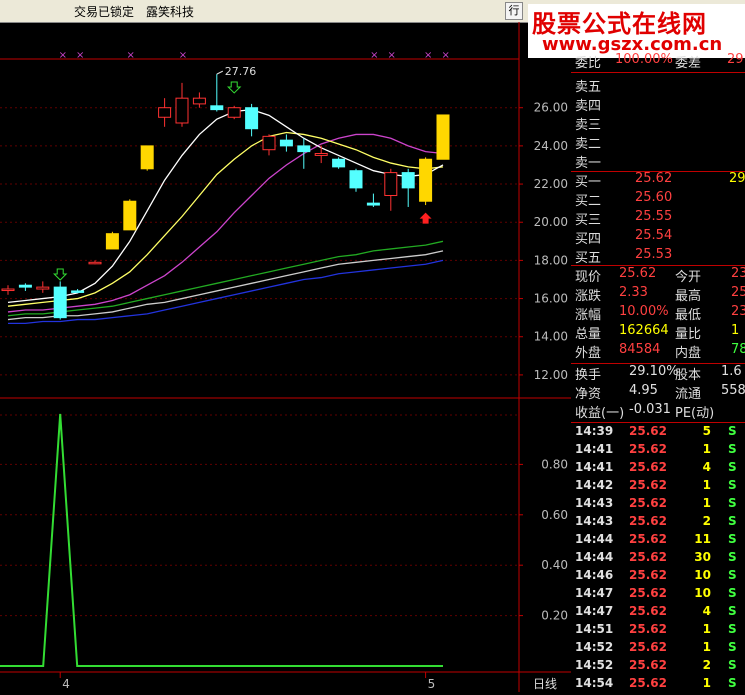 The height and width of the screenshot is (695, 745). Describe the element at coordinates (702, 539) in the screenshot. I see `trade-volume: 11` at that location.